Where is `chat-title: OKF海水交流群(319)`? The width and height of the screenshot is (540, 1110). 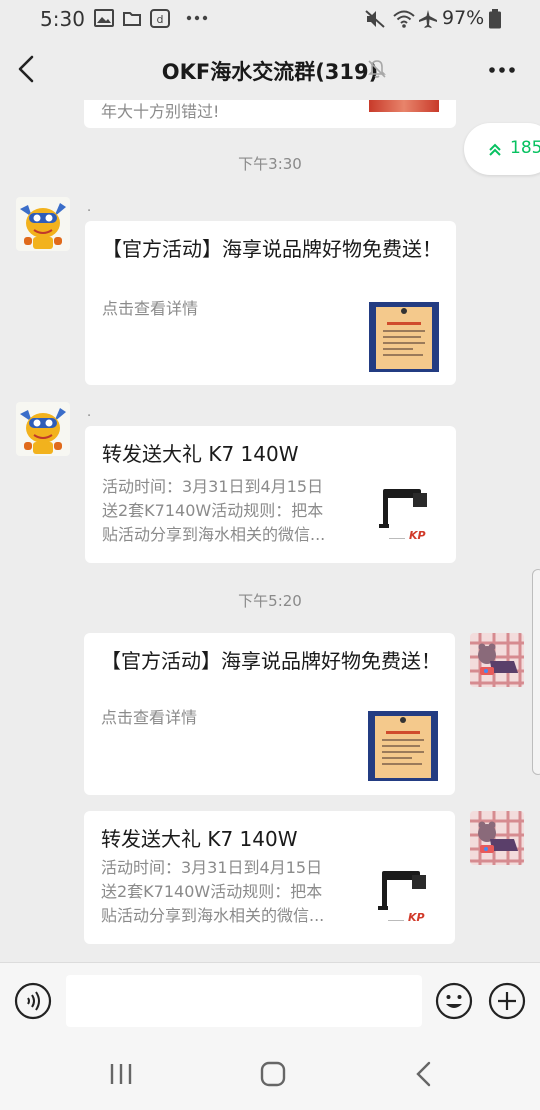
chat-title: OKF海水交流群(319) is located at coordinates (270, 72).